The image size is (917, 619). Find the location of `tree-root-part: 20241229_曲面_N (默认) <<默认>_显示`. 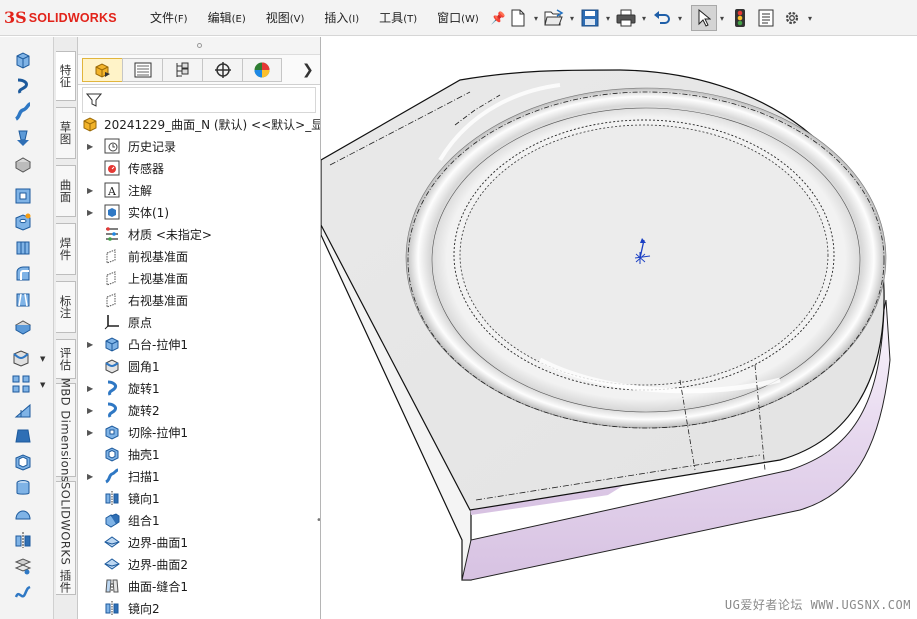

tree-root-part: 20241229_曲面_N (默认) <<默认>_显示 is located at coordinates (201, 124).